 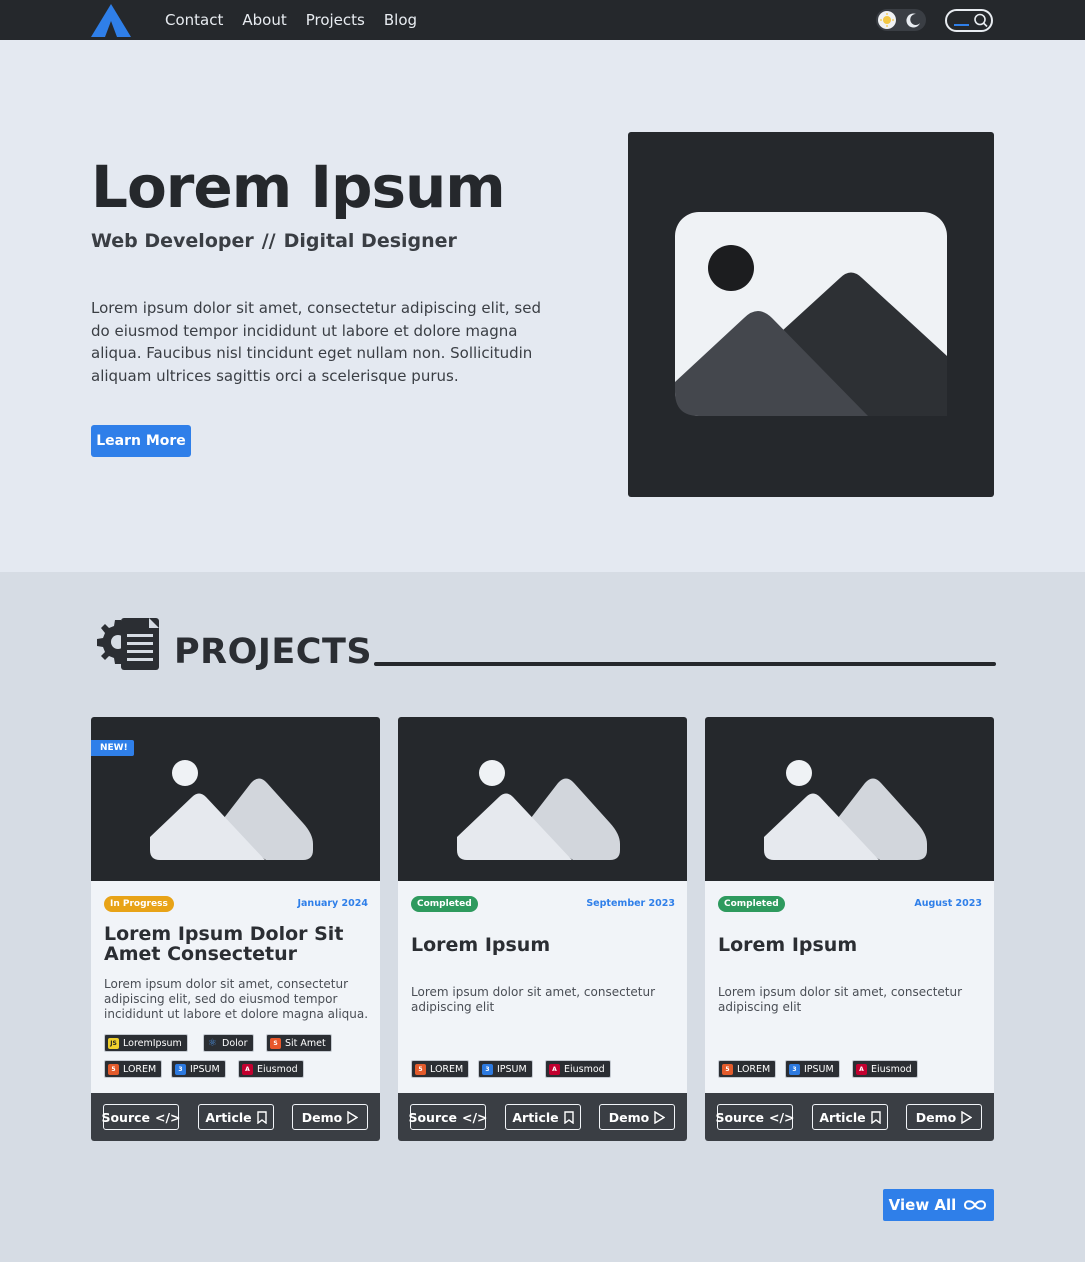 What do you see at coordinates (913, 20) in the screenshot?
I see `moon-icon` at bounding box center [913, 20].